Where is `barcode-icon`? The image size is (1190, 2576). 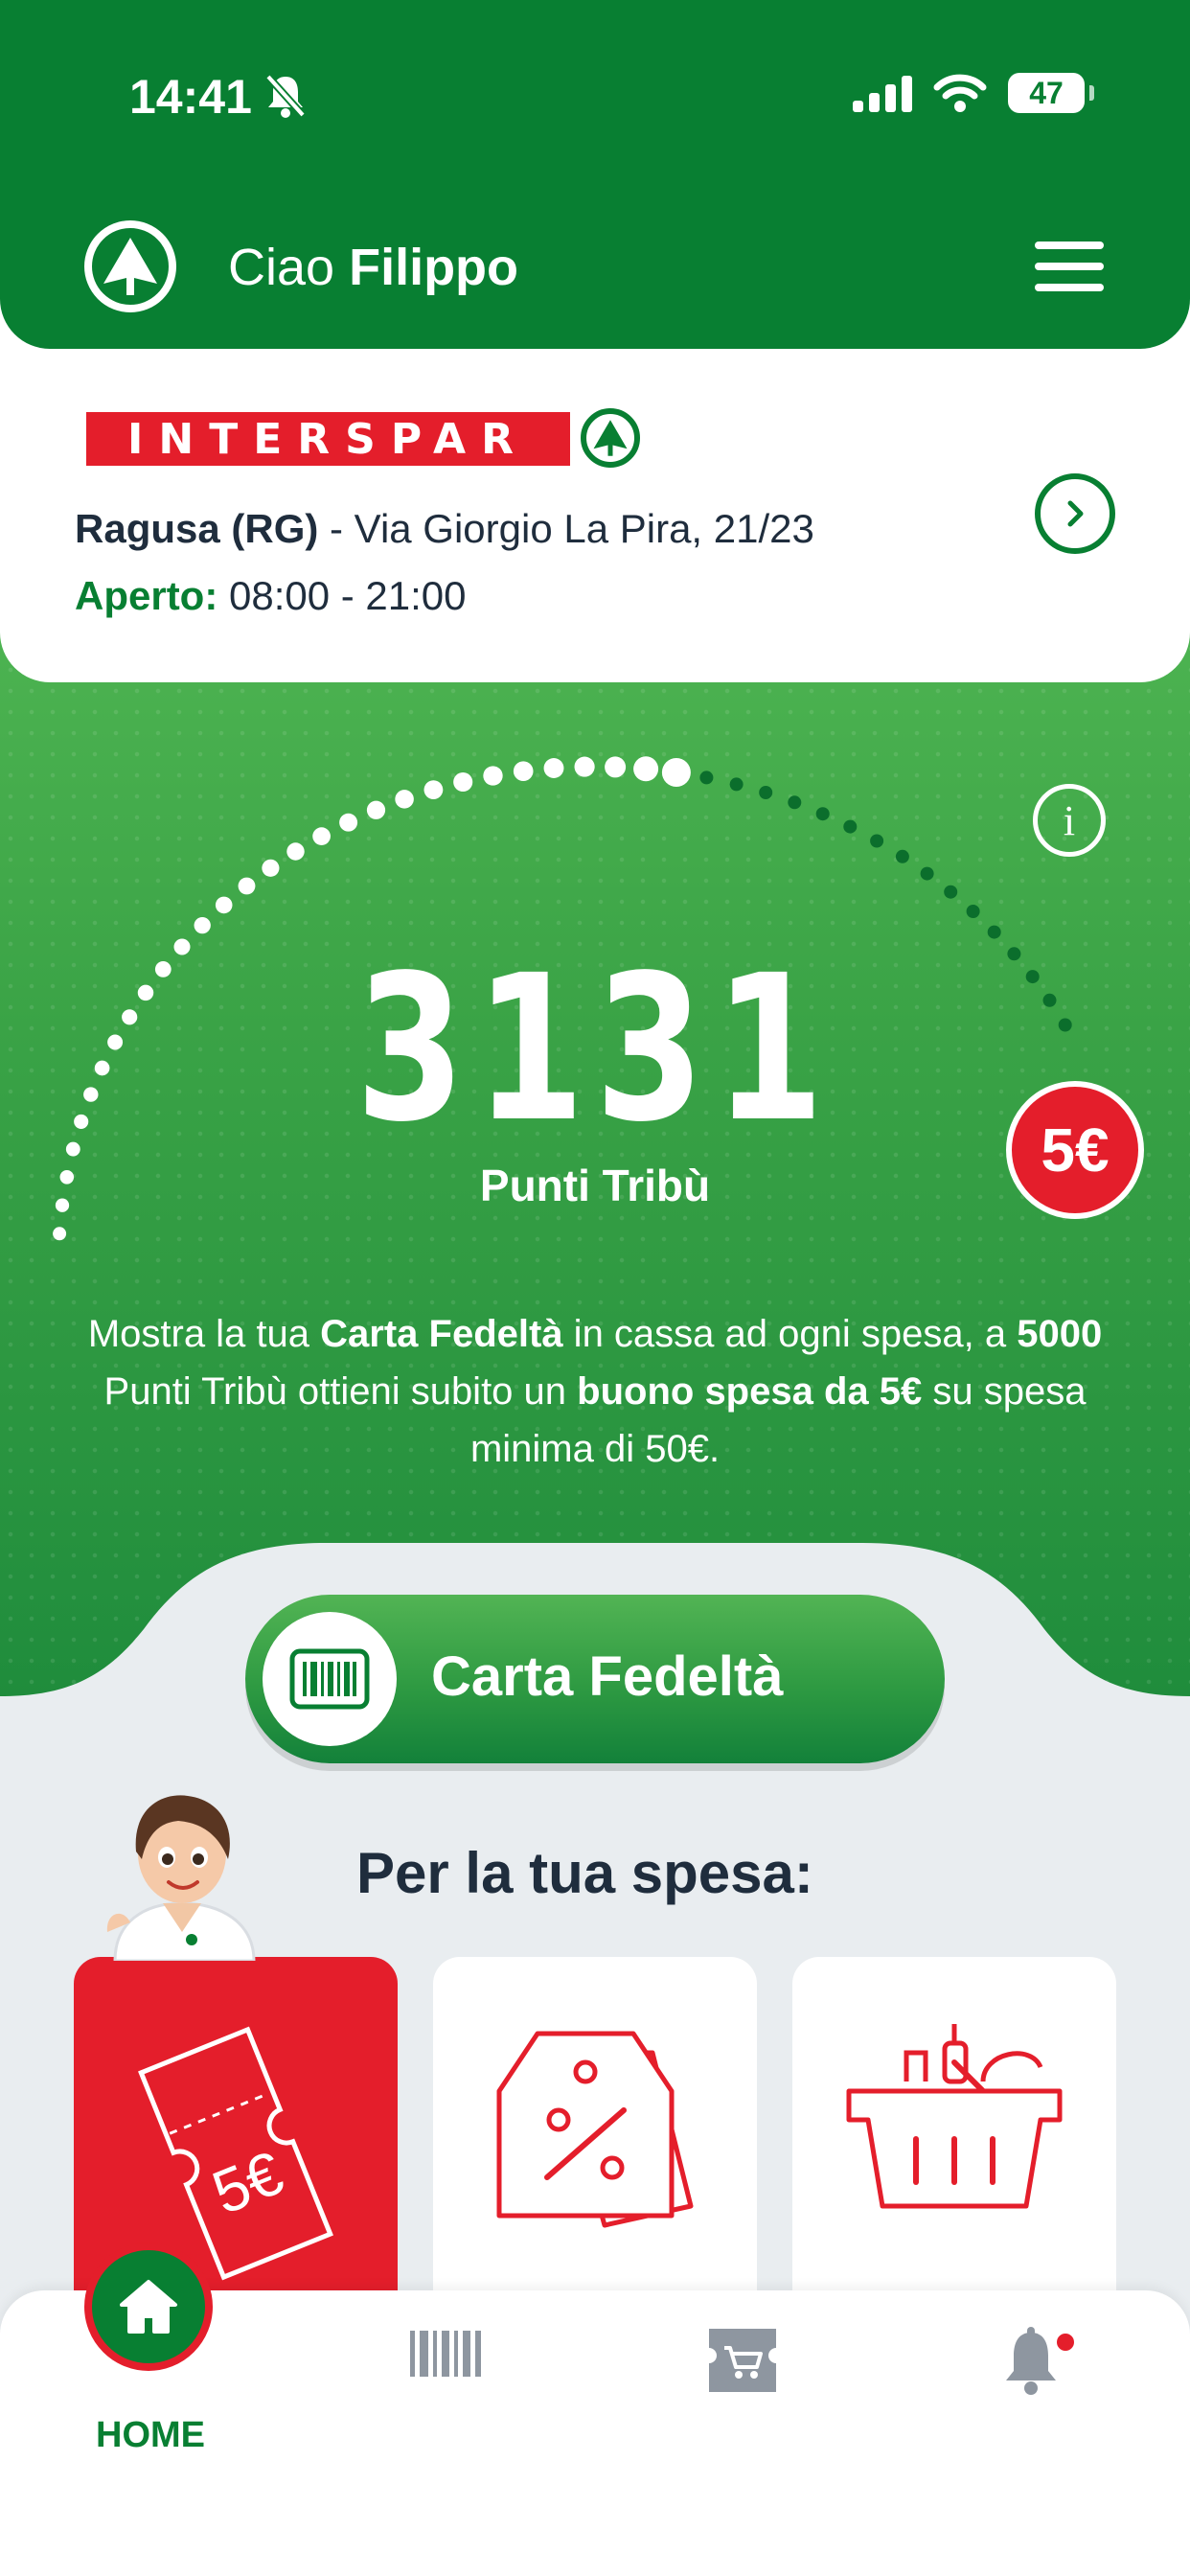
barcode-icon is located at coordinates (445, 2354).